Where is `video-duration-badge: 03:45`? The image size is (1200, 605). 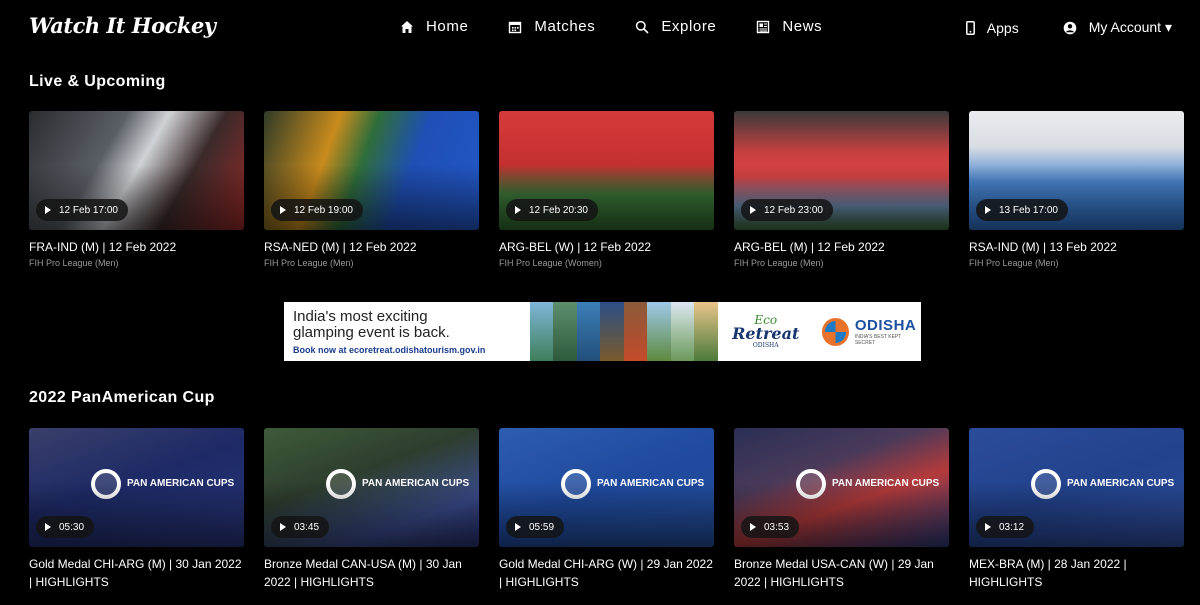 video-duration-badge: 03:45 is located at coordinates (300, 527).